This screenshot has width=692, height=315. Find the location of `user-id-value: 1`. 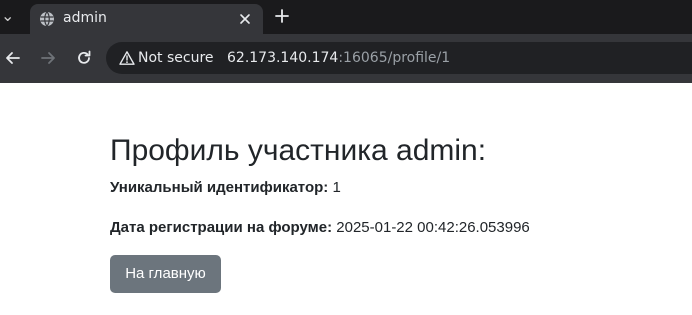

user-id-value: 1 is located at coordinates (336, 187).